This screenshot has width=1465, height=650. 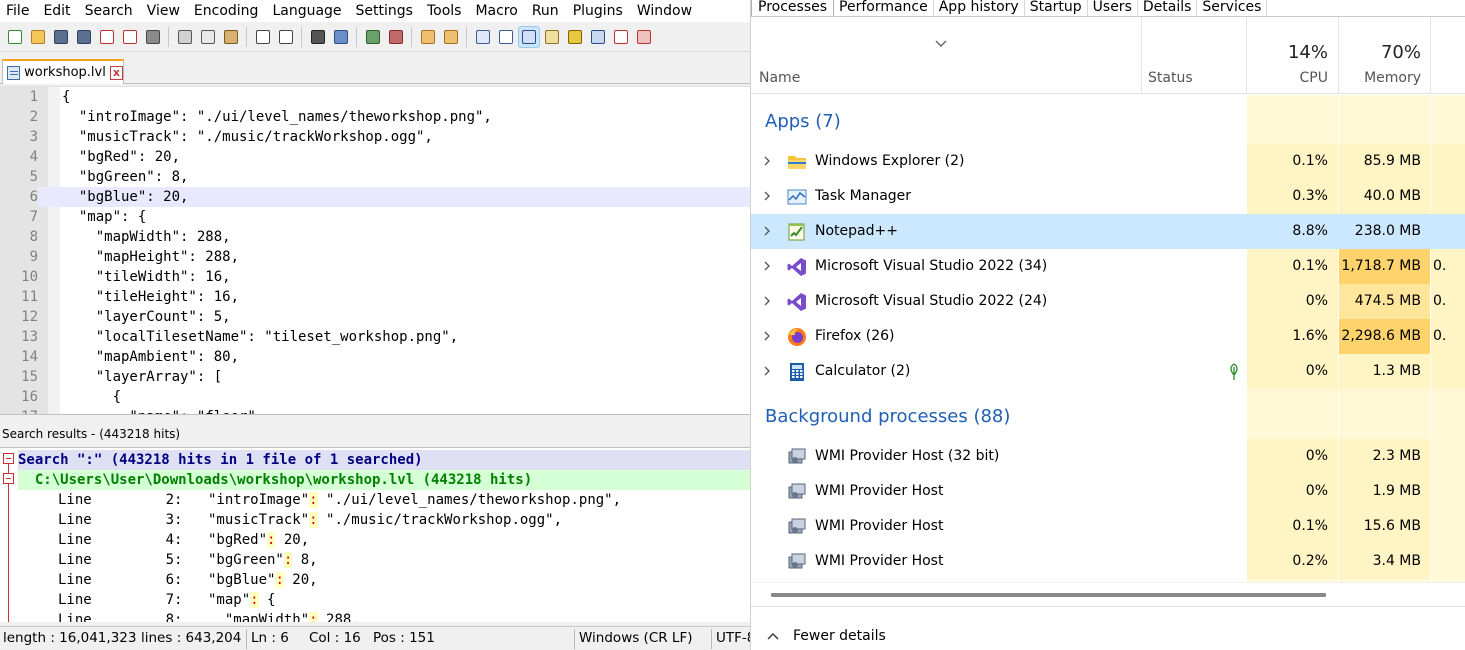 I want to click on search-result-row: Line 4: "bgRed": 20,, so click(x=384, y=540).